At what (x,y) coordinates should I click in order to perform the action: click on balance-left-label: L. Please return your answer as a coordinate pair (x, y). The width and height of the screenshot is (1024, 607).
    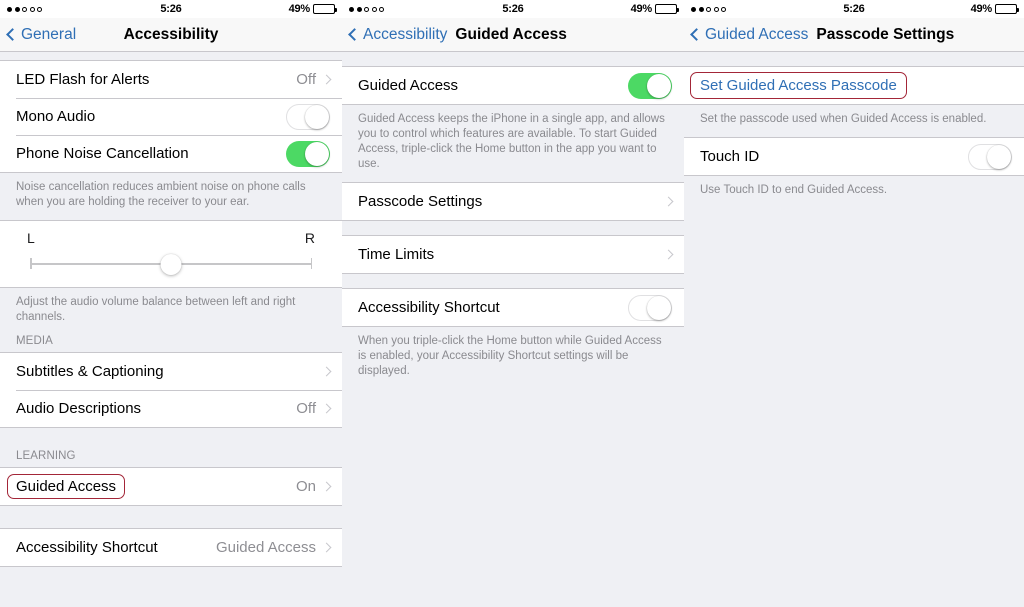
    Looking at the image, I should click on (31, 238).